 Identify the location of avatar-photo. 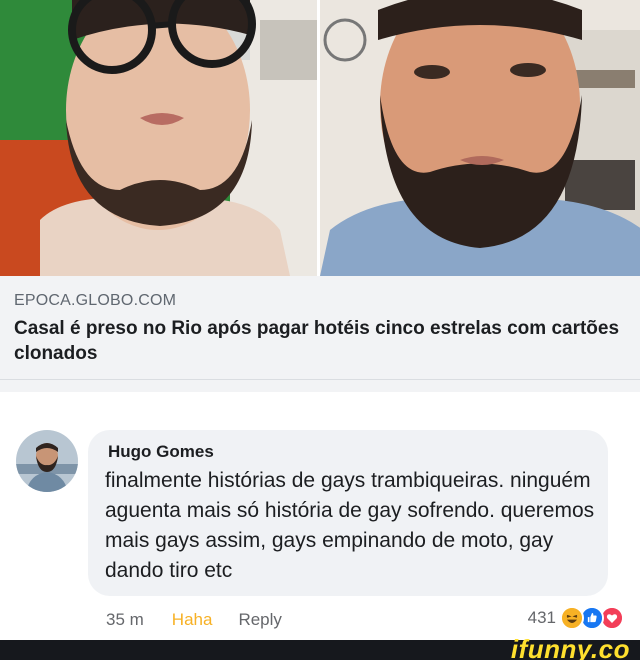
(47, 461).